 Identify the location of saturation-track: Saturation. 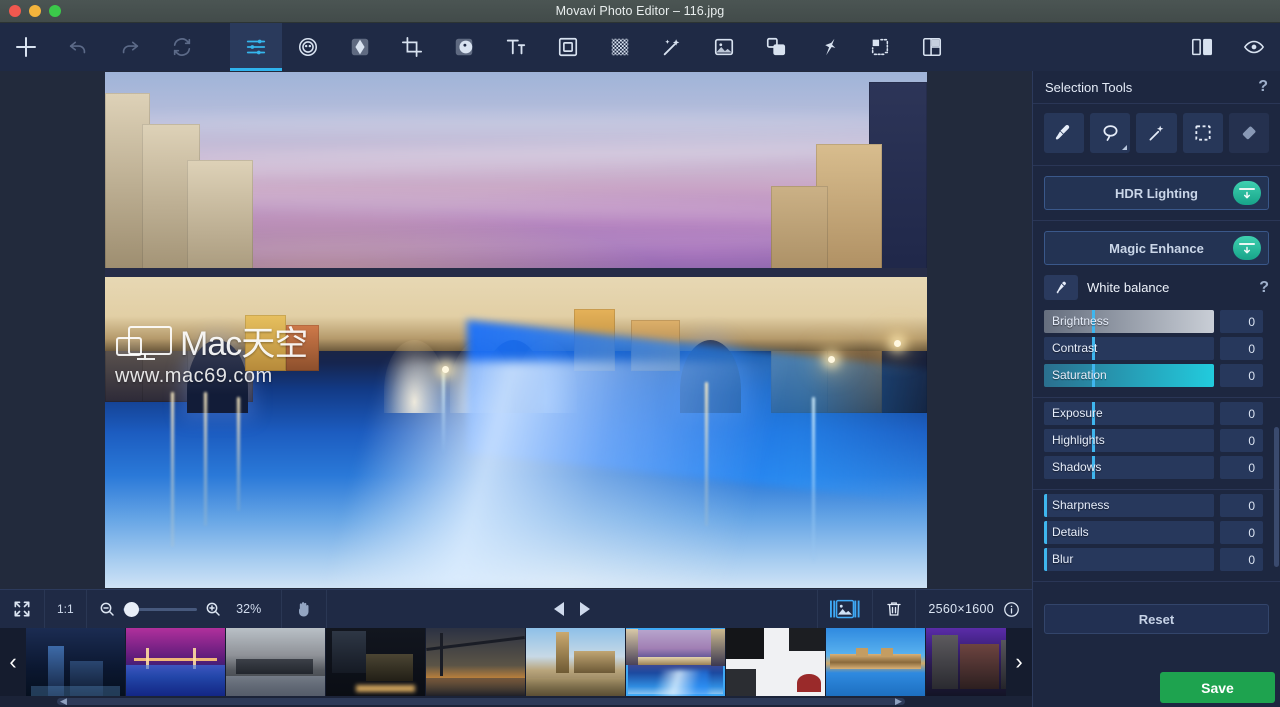
(1129, 375).